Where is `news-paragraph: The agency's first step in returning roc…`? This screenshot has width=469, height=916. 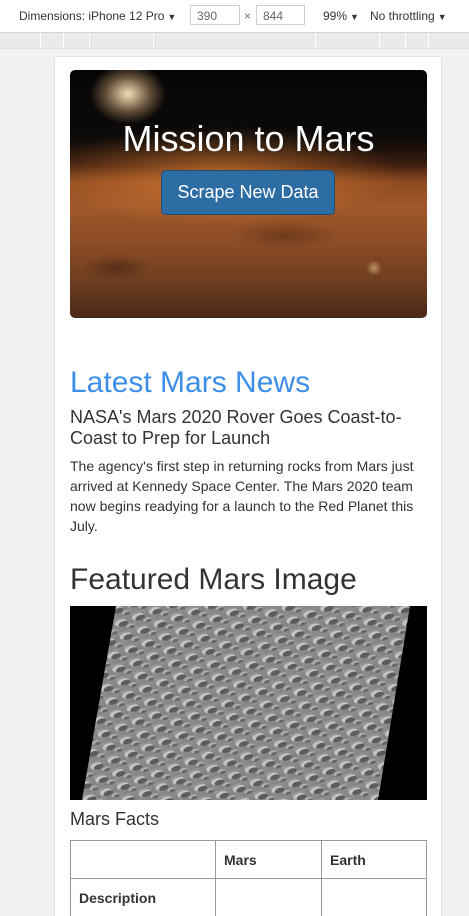
news-paragraph: The agency's first step in returning roc… is located at coordinates (242, 496).